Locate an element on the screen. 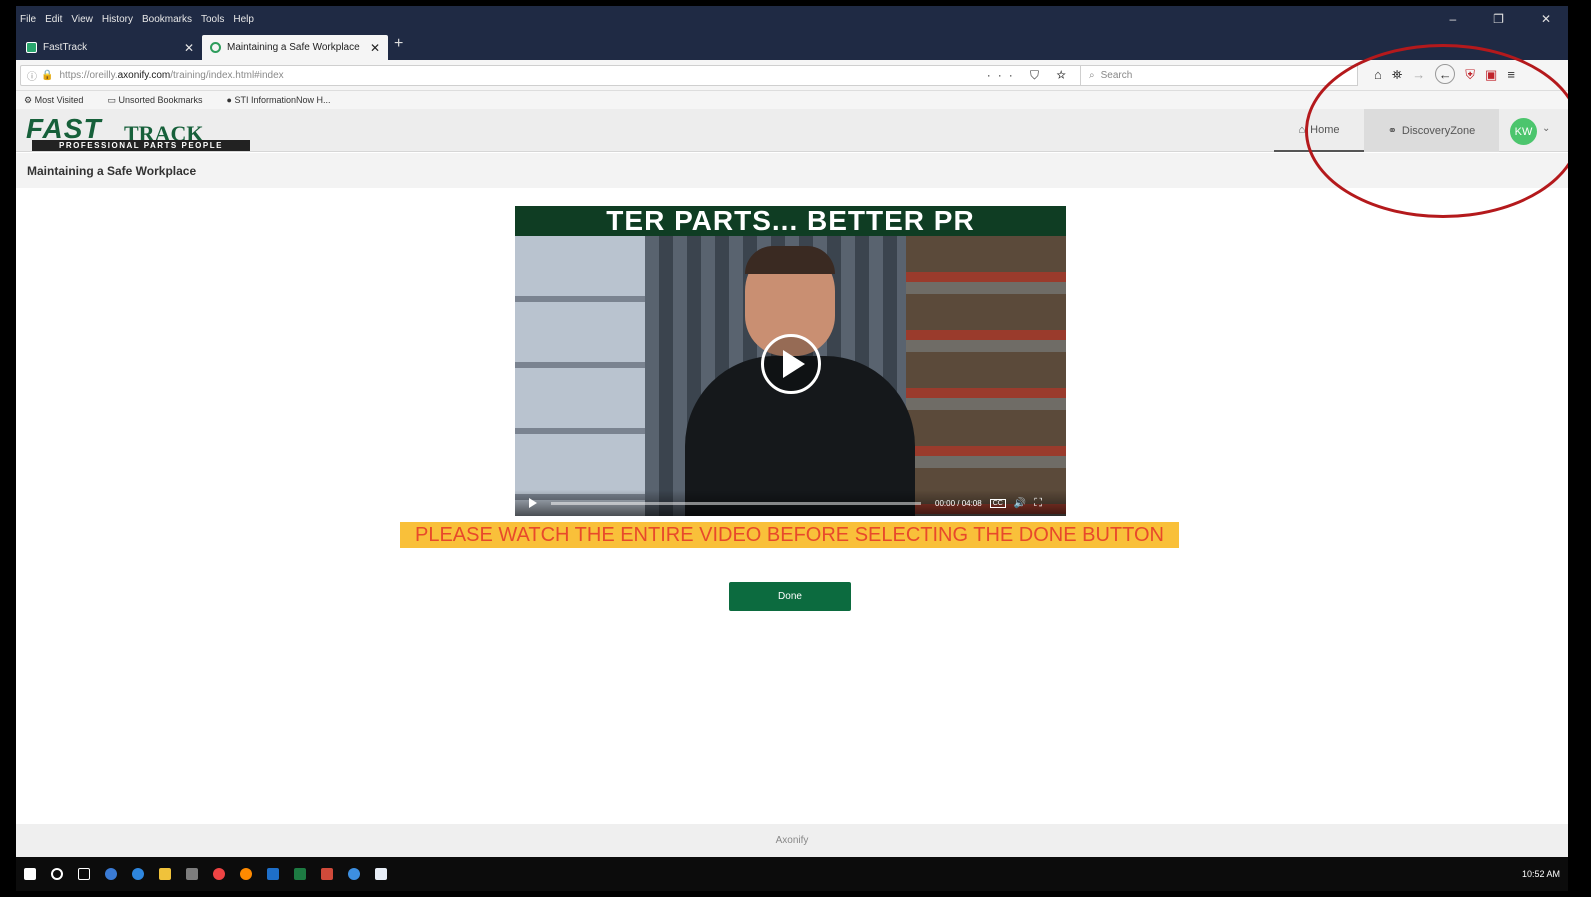 The width and height of the screenshot is (1591, 897). app-icon is located at coordinates (192, 874).